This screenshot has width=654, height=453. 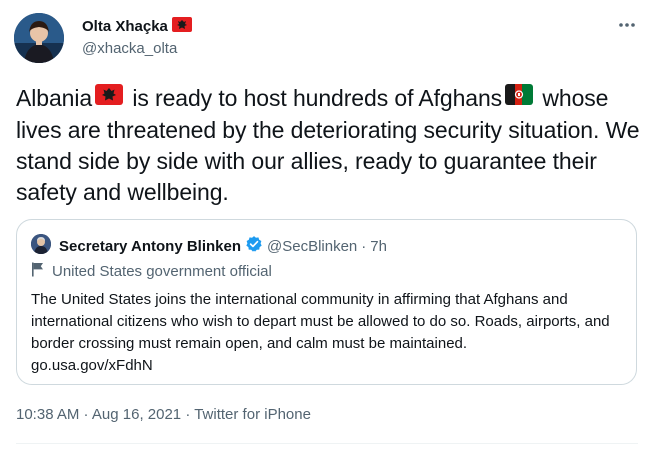 I want to click on afghanistan-flag-icon, so click(x=519, y=97).